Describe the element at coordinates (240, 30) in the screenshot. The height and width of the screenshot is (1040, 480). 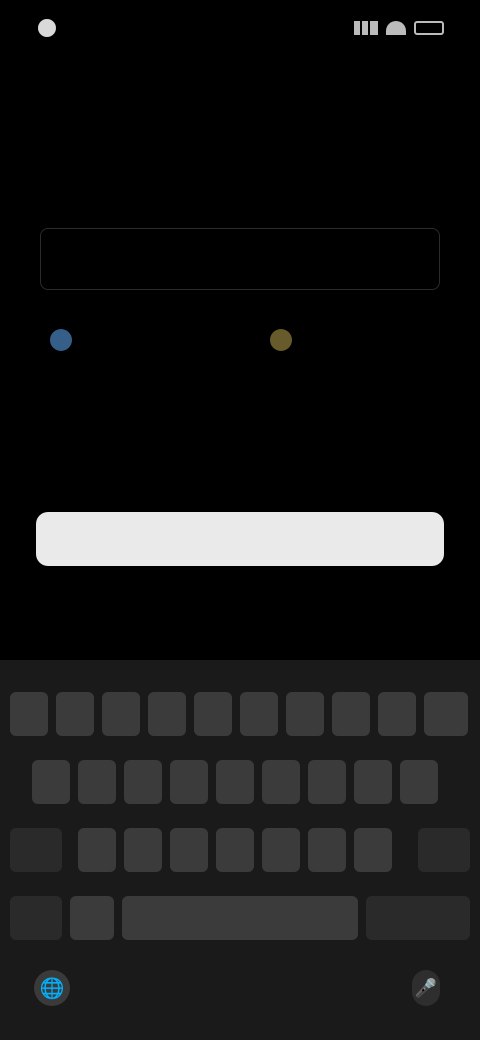
I see `status-bar` at that location.